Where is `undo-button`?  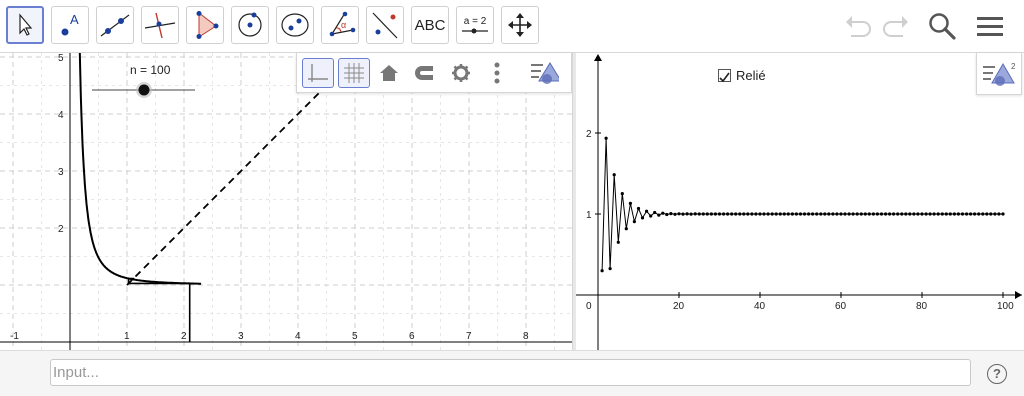 undo-button is located at coordinates (858, 26).